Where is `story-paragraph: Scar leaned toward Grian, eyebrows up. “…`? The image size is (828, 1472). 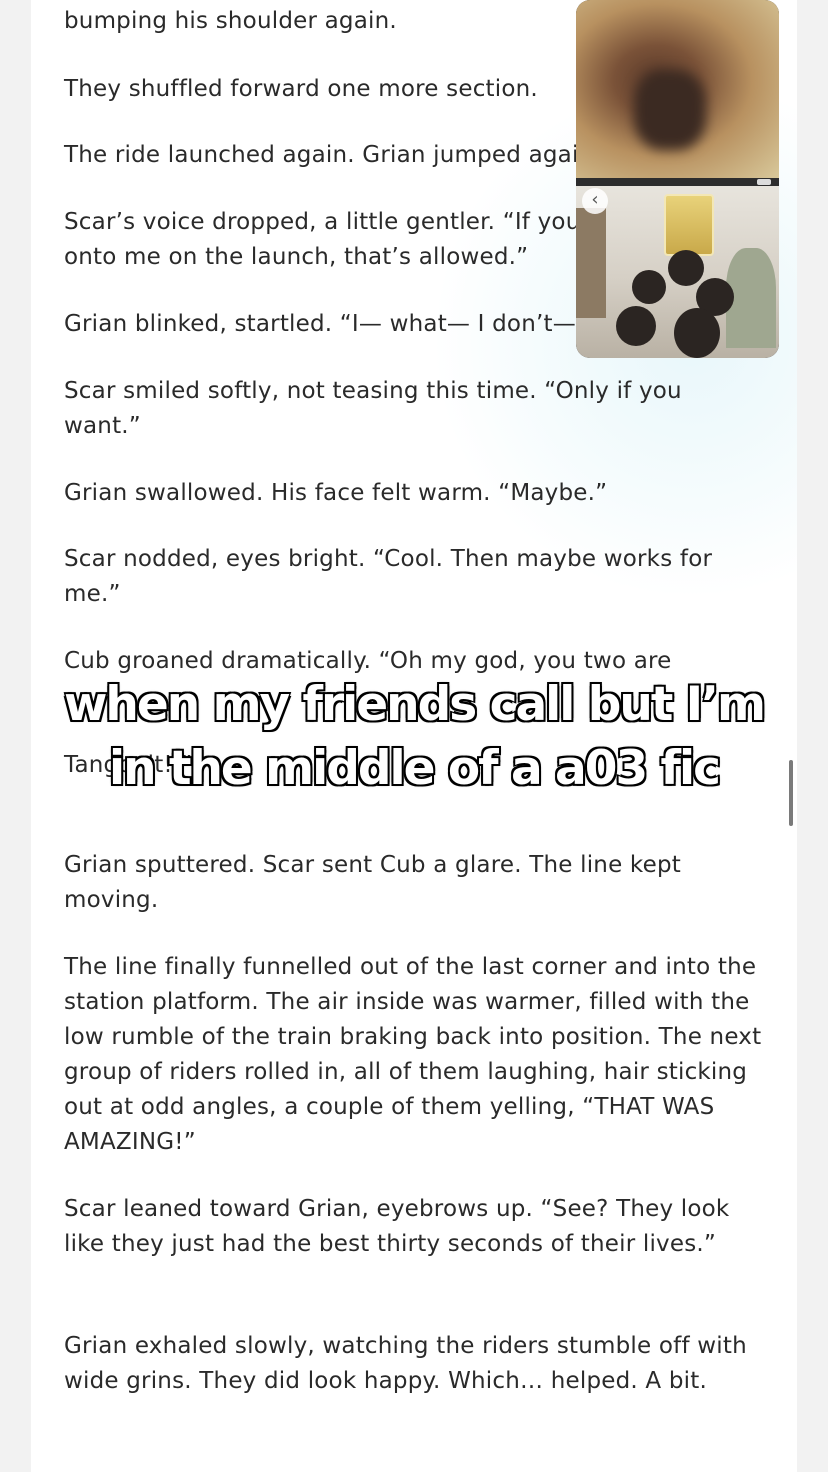 story-paragraph: Scar leaned toward Grian, eyebrows up. “… is located at coordinates (397, 1226).